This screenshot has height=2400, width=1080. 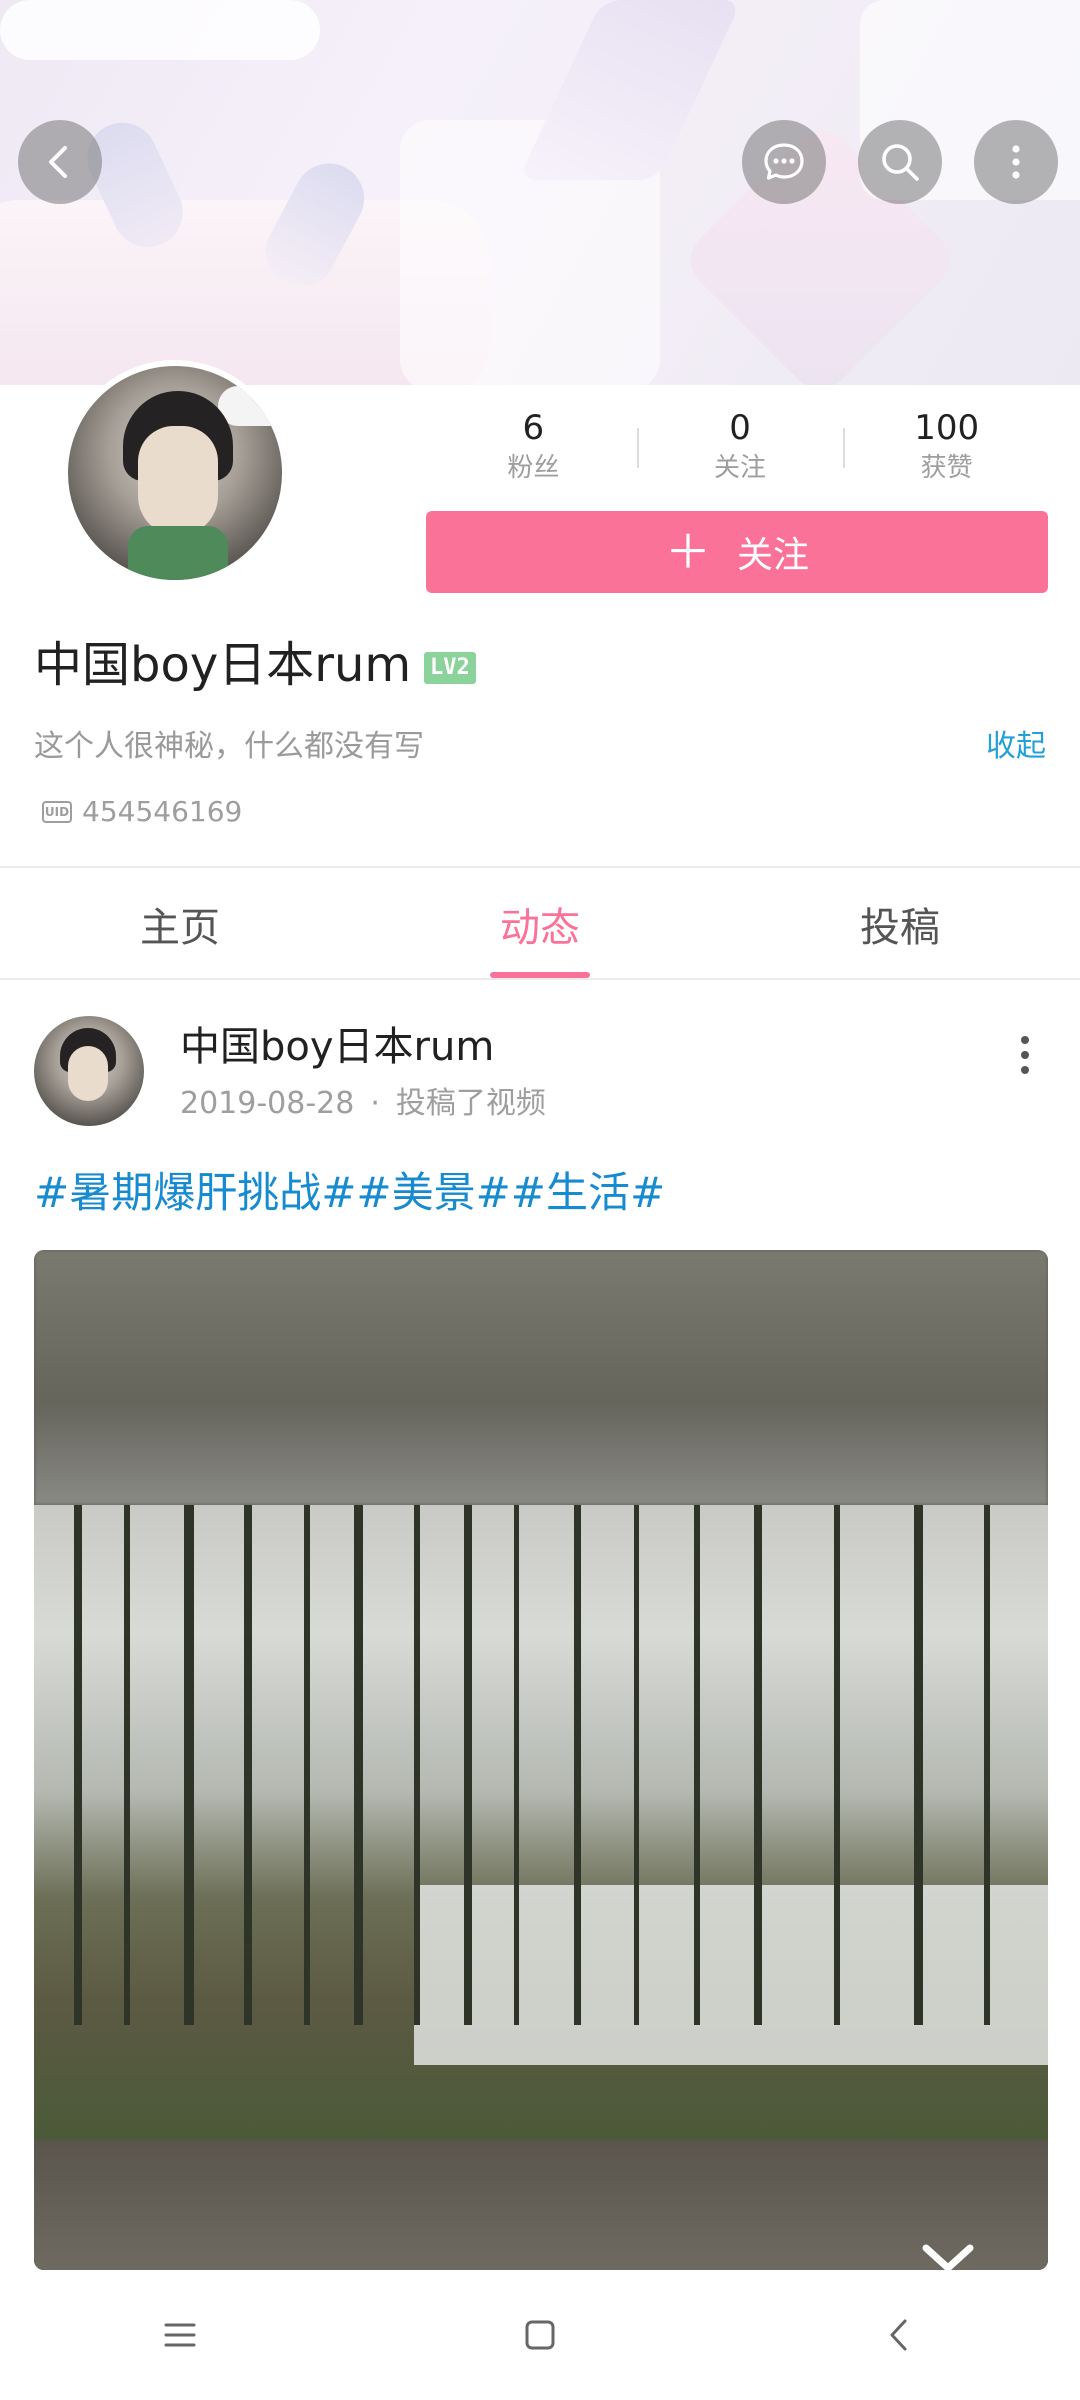 I want to click on message-button, so click(x=784, y=162).